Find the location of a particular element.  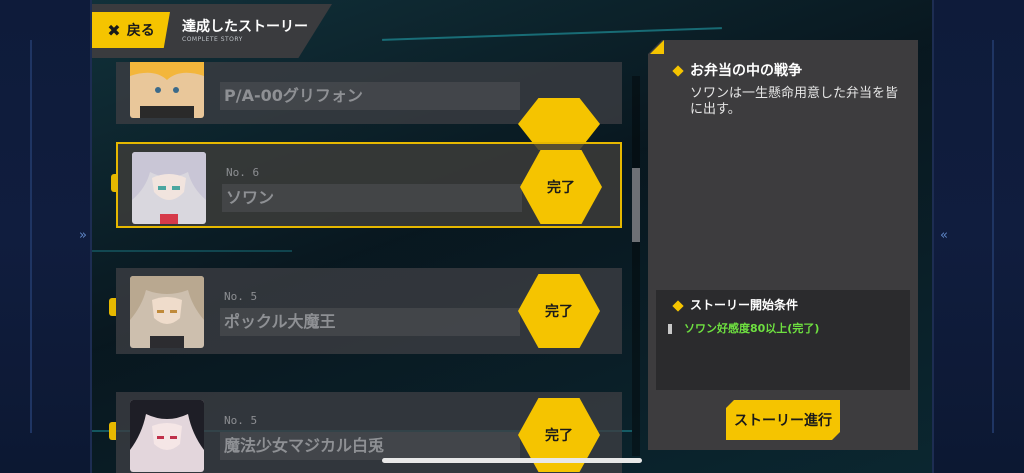

story-number: No. 6 is located at coordinates (243, 172).